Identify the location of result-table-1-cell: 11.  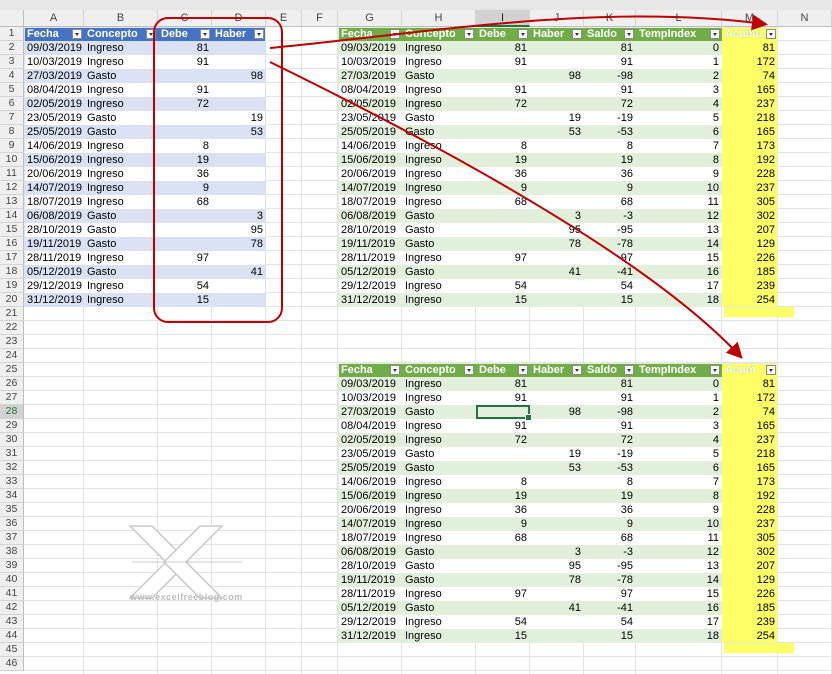
(679, 202).